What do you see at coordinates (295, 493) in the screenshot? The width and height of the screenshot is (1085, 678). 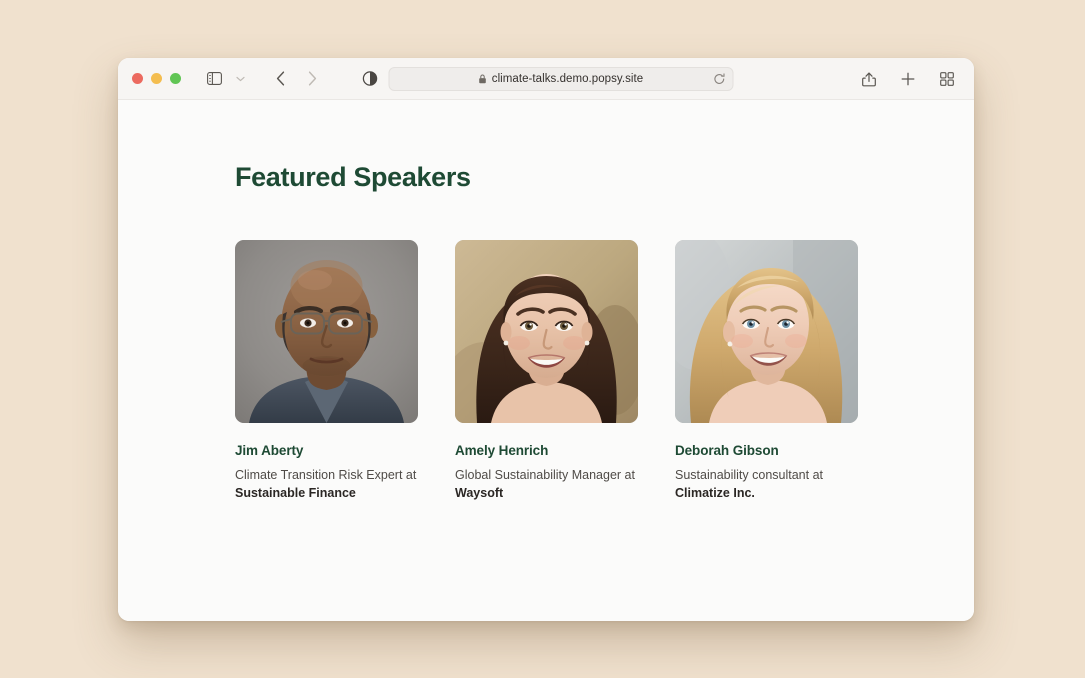 I see `speaker-organization: Sustainable Finance` at bounding box center [295, 493].